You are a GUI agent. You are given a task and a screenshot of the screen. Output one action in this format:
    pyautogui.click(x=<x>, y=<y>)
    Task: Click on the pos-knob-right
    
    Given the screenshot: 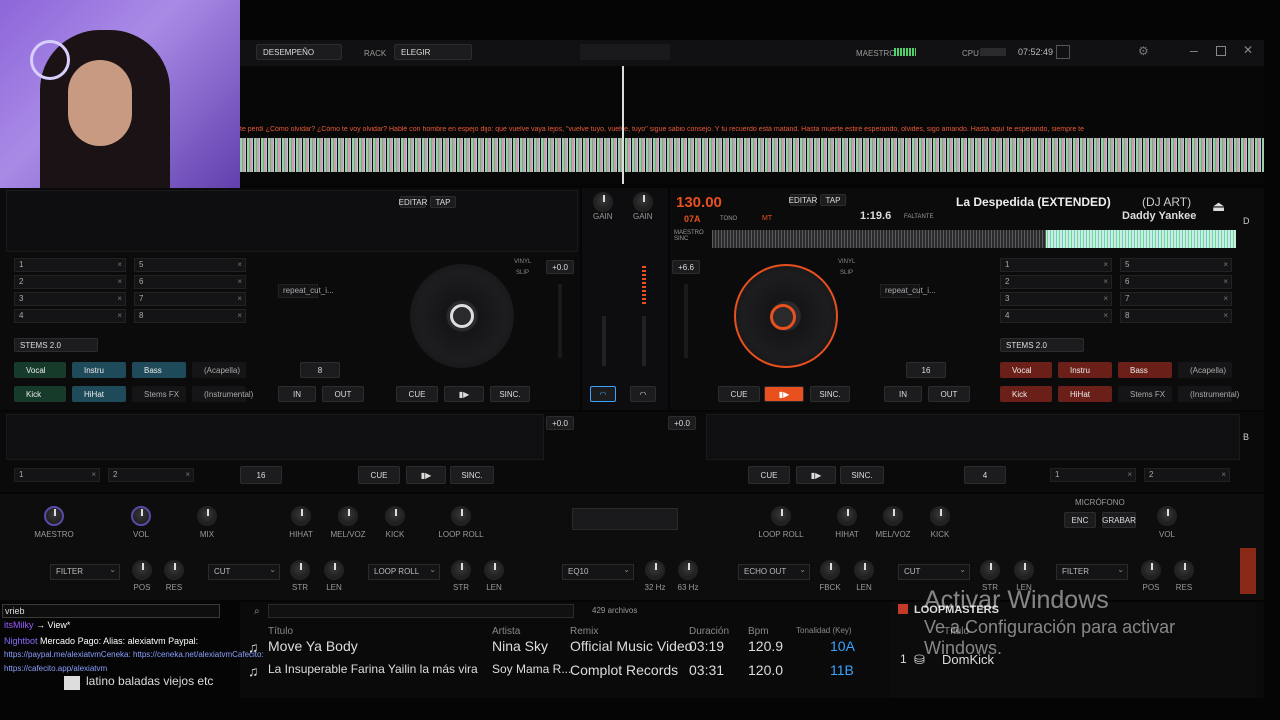 What is the action you would take?
    pyautogui.click(x=1151, y=570)
    